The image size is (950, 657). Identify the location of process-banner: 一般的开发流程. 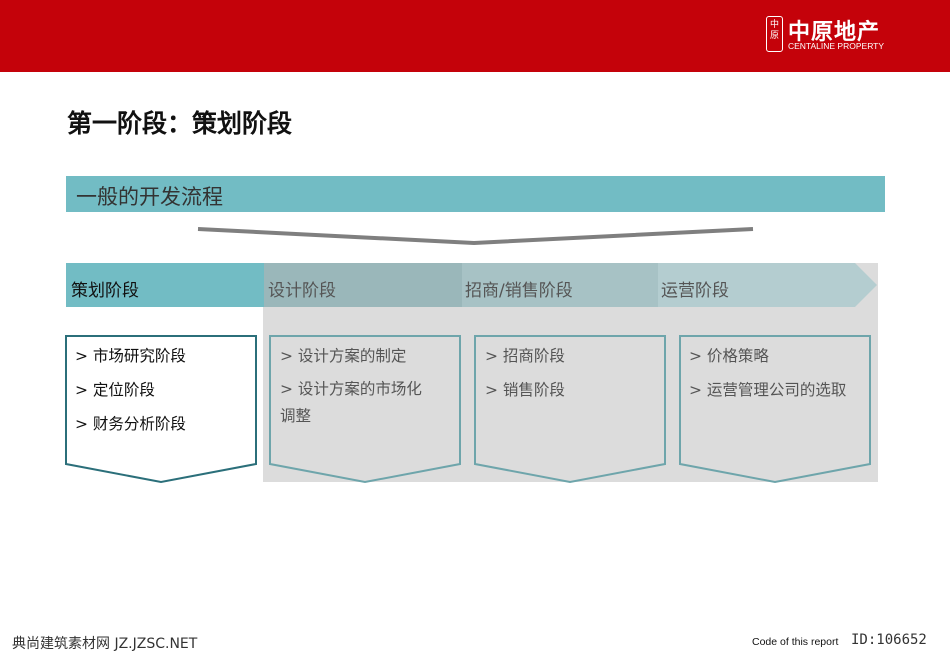
(475, 194).